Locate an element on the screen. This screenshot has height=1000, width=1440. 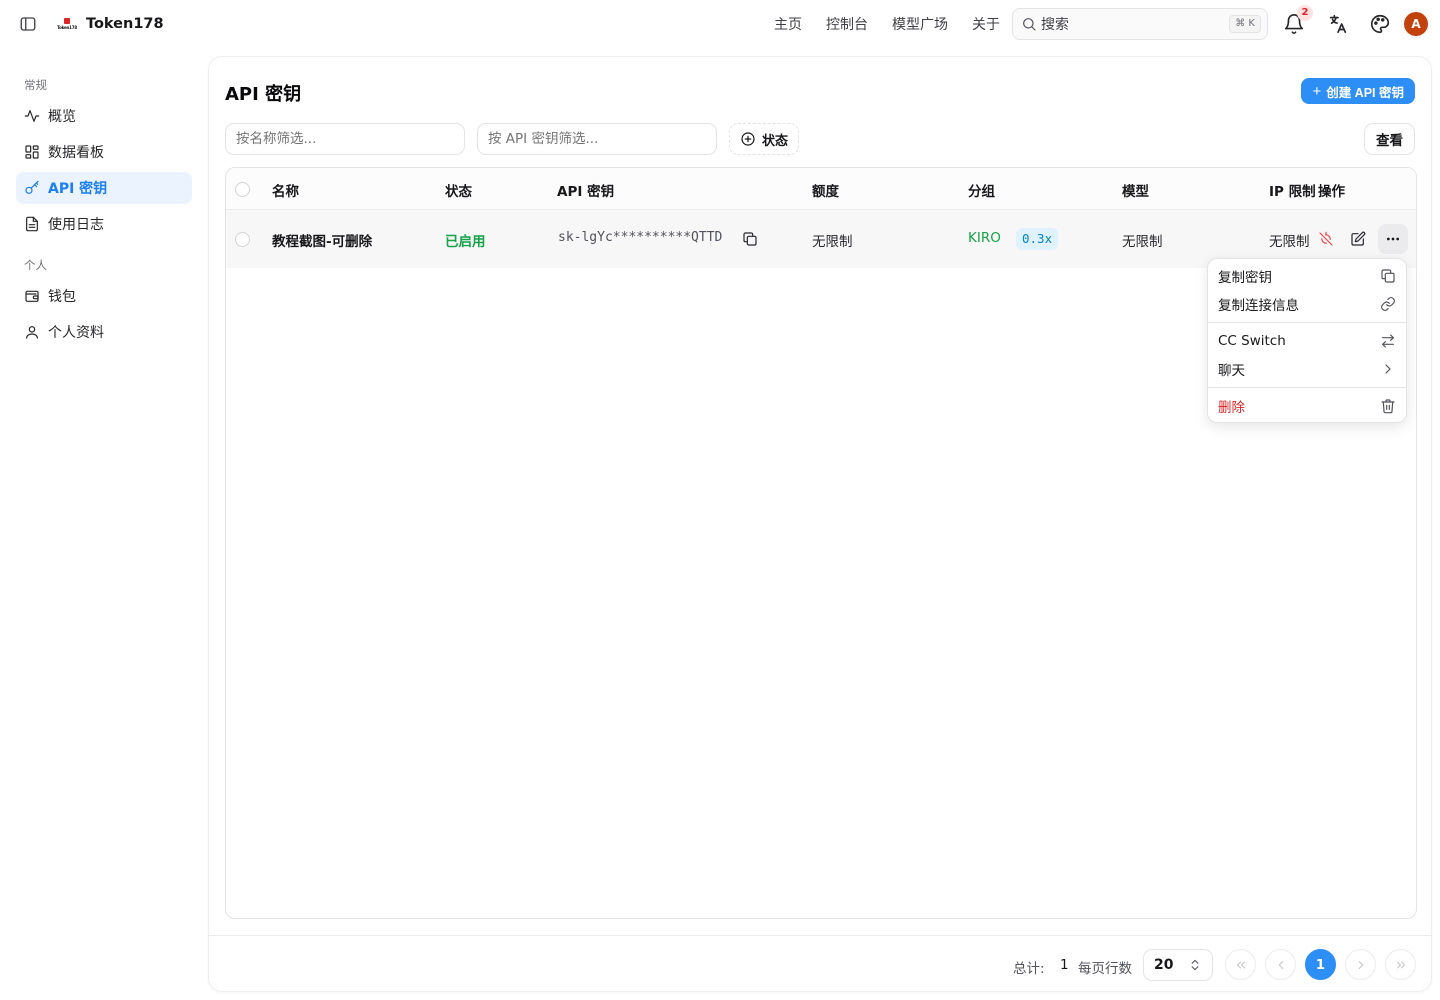
column-header-name: 名称 is located at coordinates (285, 190).